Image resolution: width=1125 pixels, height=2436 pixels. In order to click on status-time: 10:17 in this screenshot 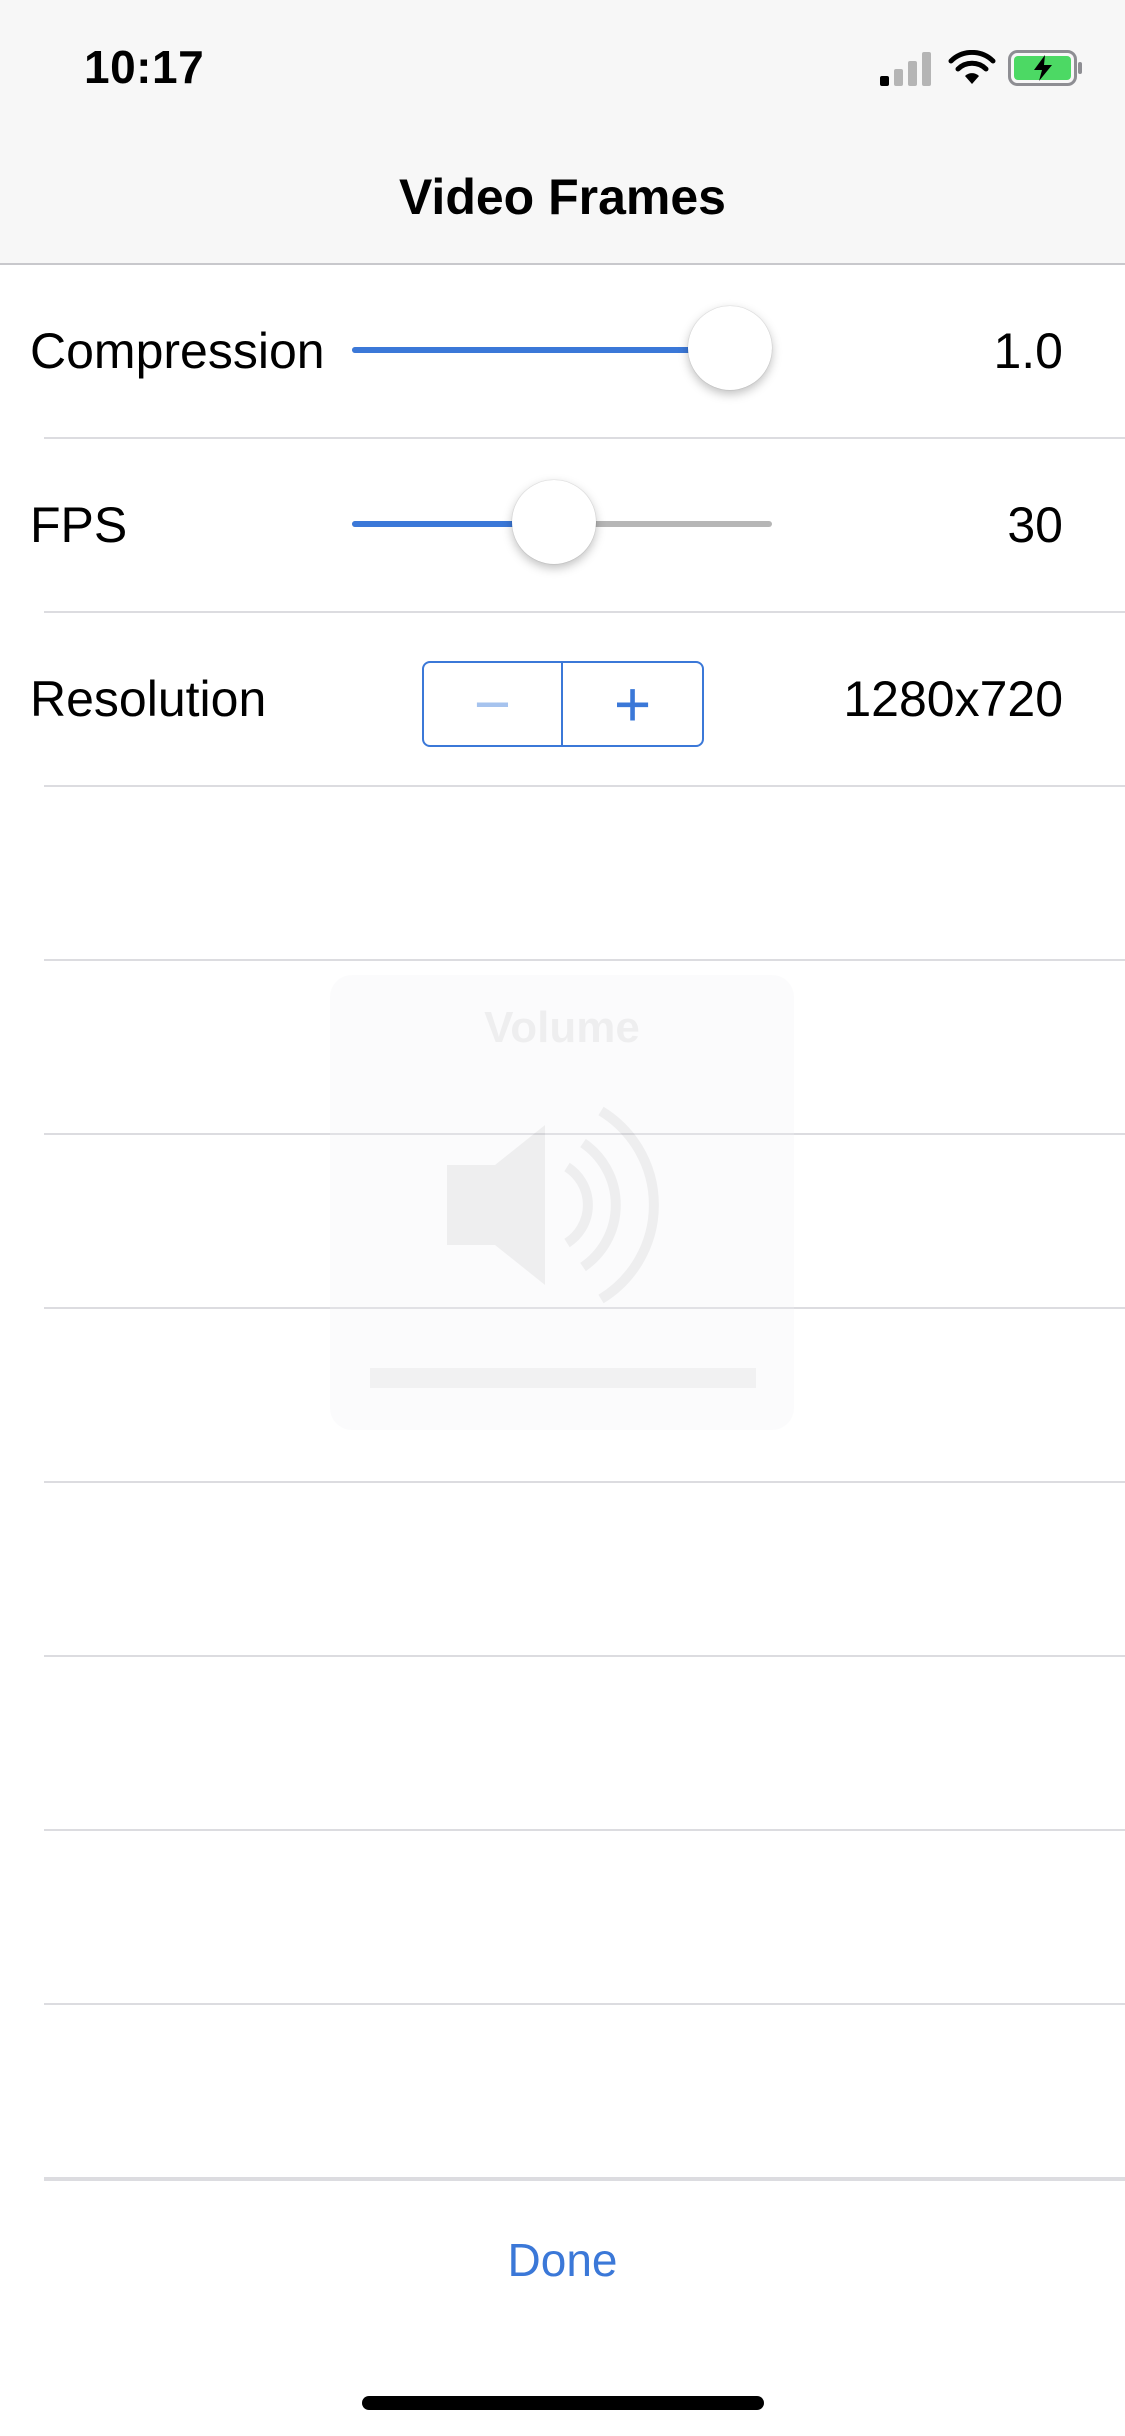, I will do `click(144, 67)`.